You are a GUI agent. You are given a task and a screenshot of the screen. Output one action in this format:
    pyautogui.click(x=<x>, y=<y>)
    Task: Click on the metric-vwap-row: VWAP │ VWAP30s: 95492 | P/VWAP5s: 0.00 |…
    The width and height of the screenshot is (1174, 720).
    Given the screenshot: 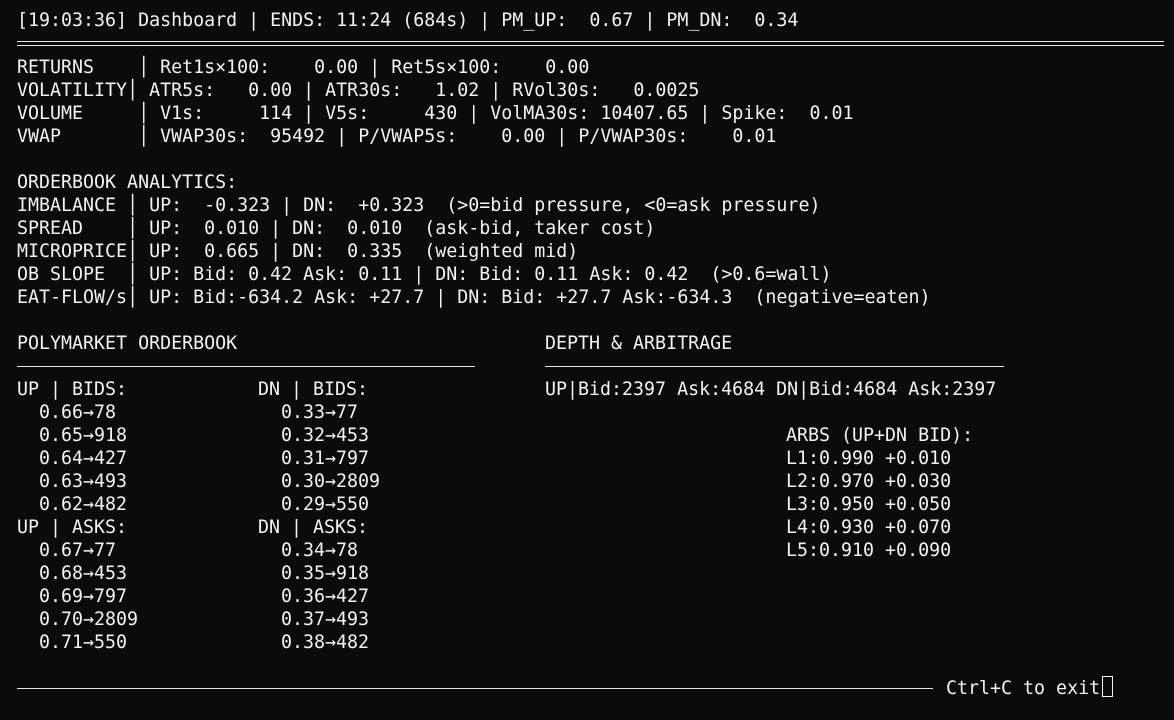 What is the action you would take?
    pyautogui.click(x=397, y=136)
    